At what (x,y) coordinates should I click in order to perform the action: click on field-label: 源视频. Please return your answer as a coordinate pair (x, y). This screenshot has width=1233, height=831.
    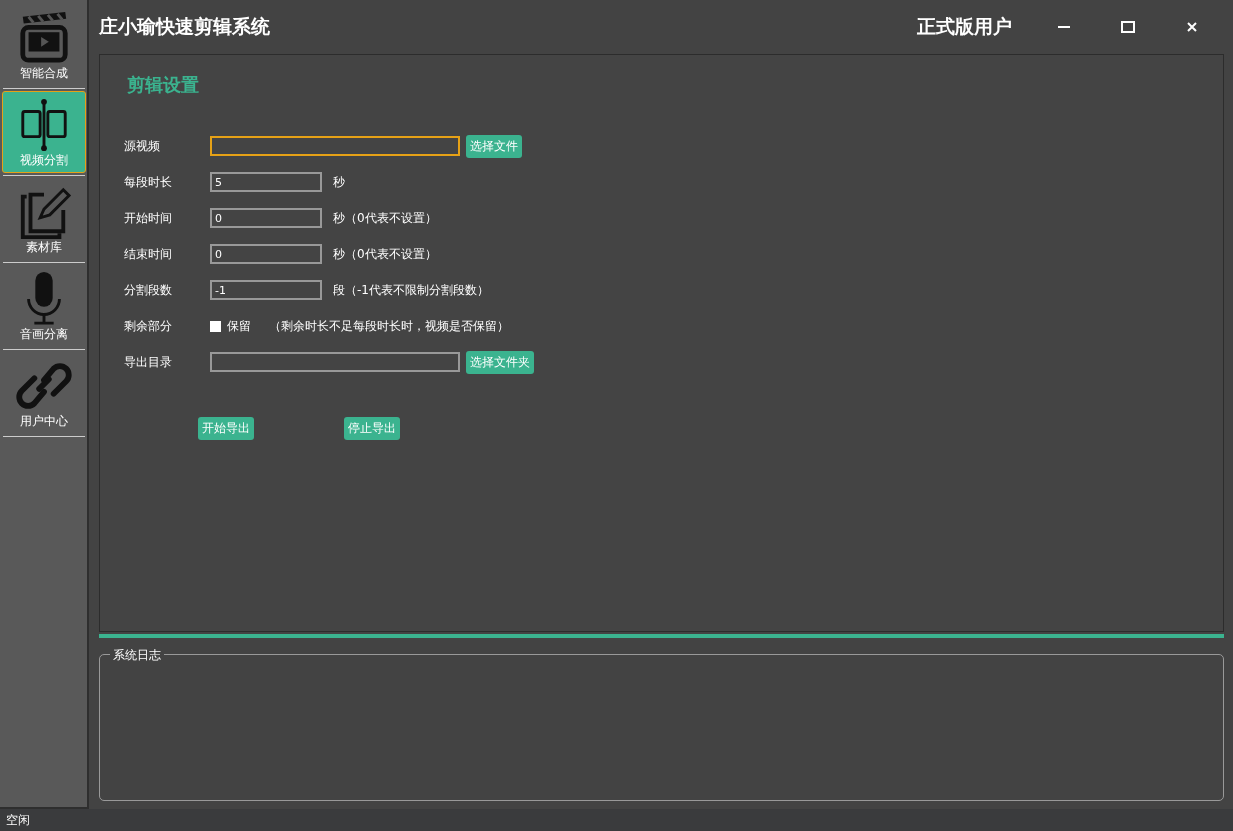
    Looking at the image, I should click on (142, 146).